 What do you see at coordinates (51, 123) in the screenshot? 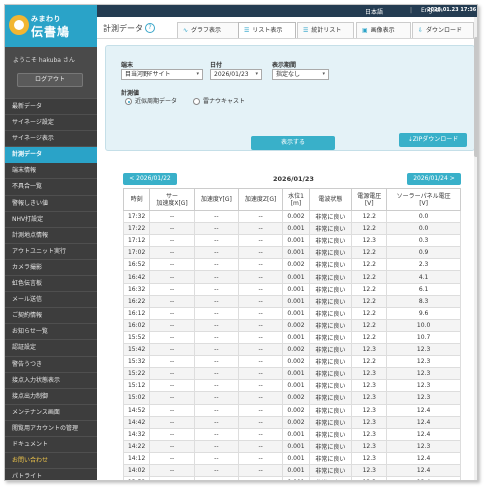
I see `sidebar-item: サイネージ設定` at bounding box center [51, 123].